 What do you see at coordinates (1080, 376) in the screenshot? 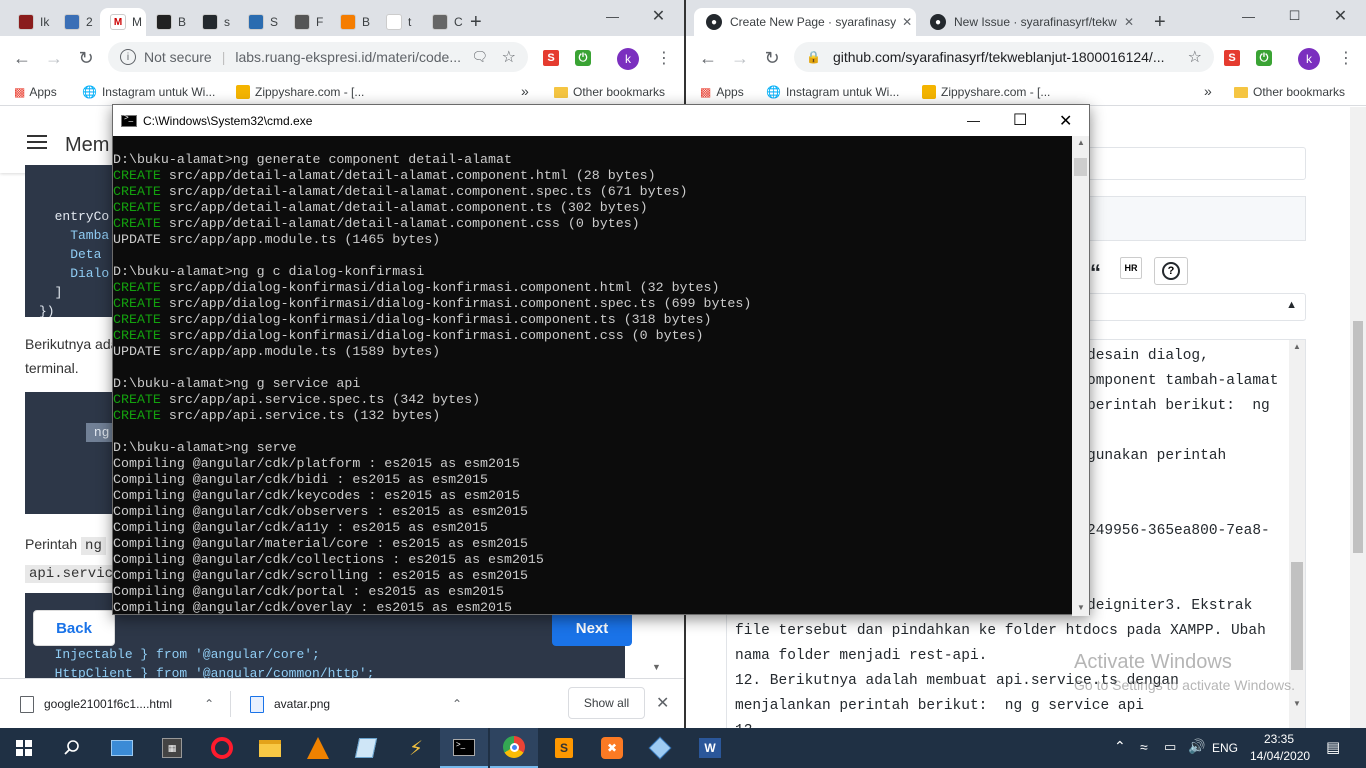
I see `cmd-scrollbar: ▲ ▼` at bounding box center [1080, 376].